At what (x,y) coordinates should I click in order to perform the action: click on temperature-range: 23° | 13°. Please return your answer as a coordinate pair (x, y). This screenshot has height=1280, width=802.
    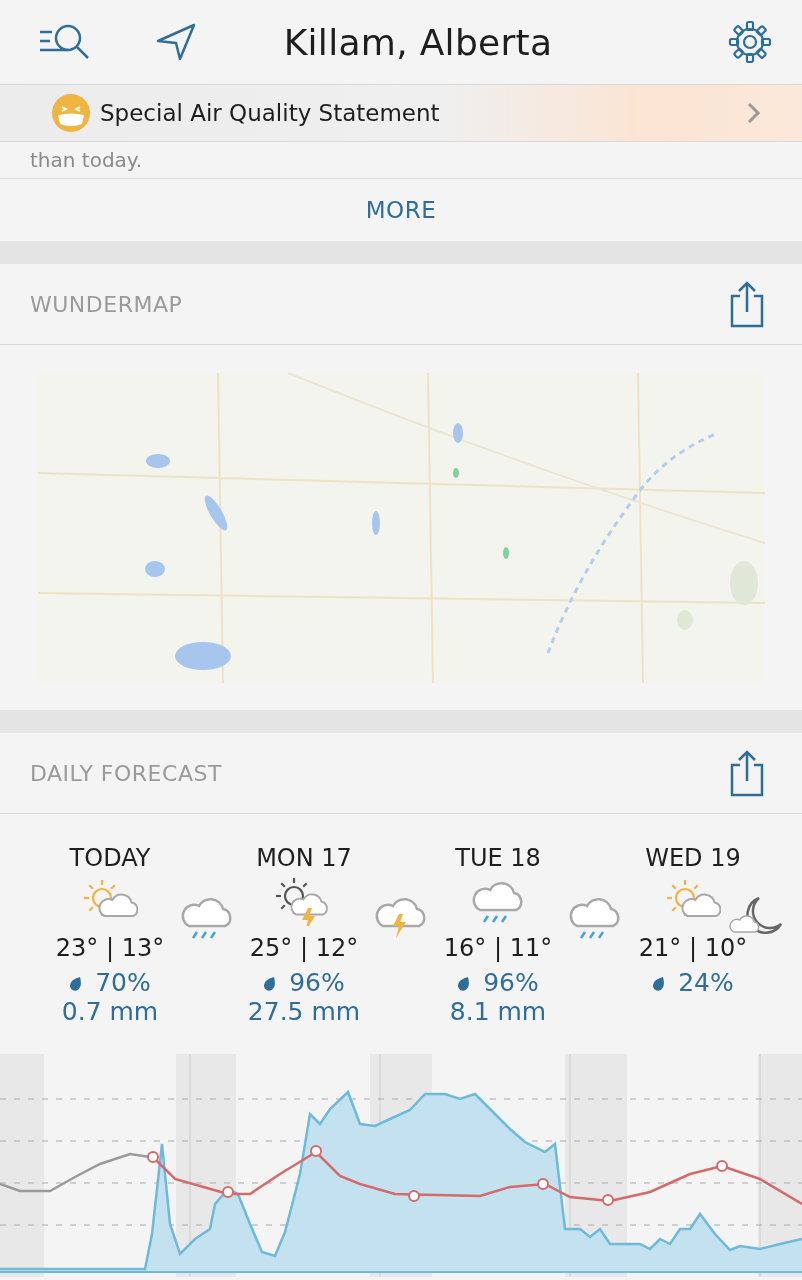
    Looking at the image, I should click on (110, 948).